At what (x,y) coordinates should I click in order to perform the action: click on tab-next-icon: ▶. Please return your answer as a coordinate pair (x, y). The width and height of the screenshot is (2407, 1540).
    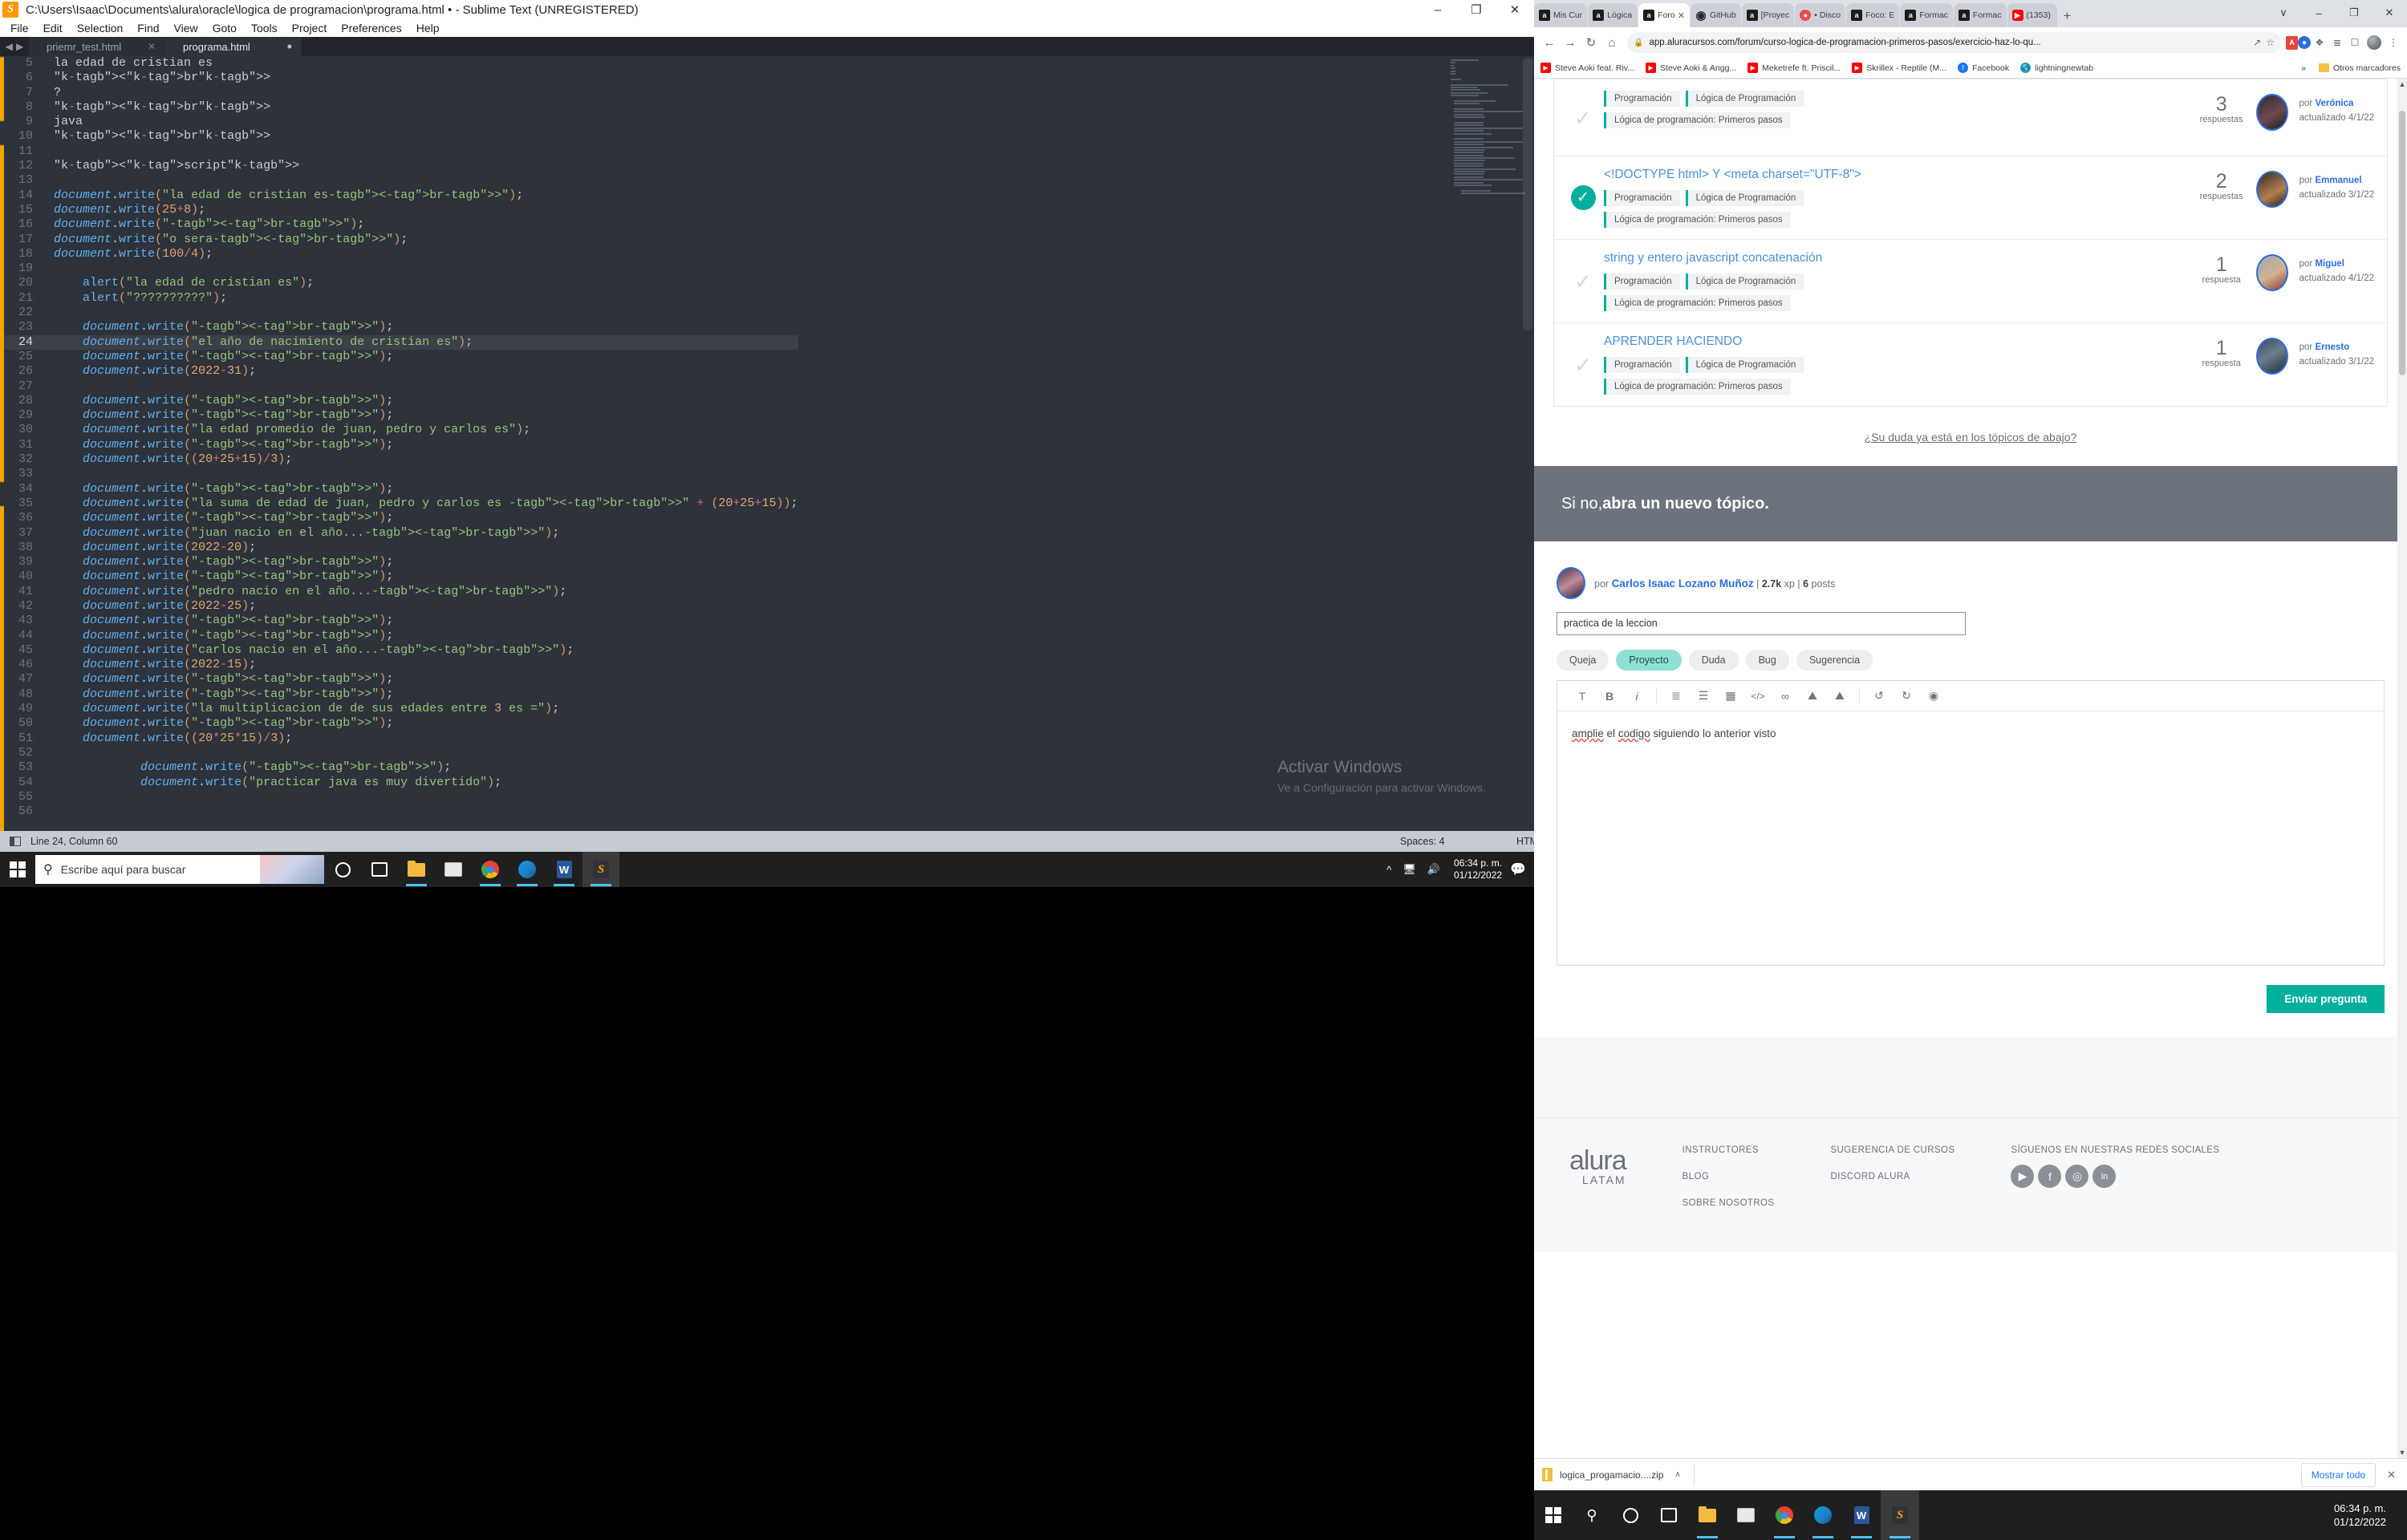
    Looking at the image, I should click on (20, 46).